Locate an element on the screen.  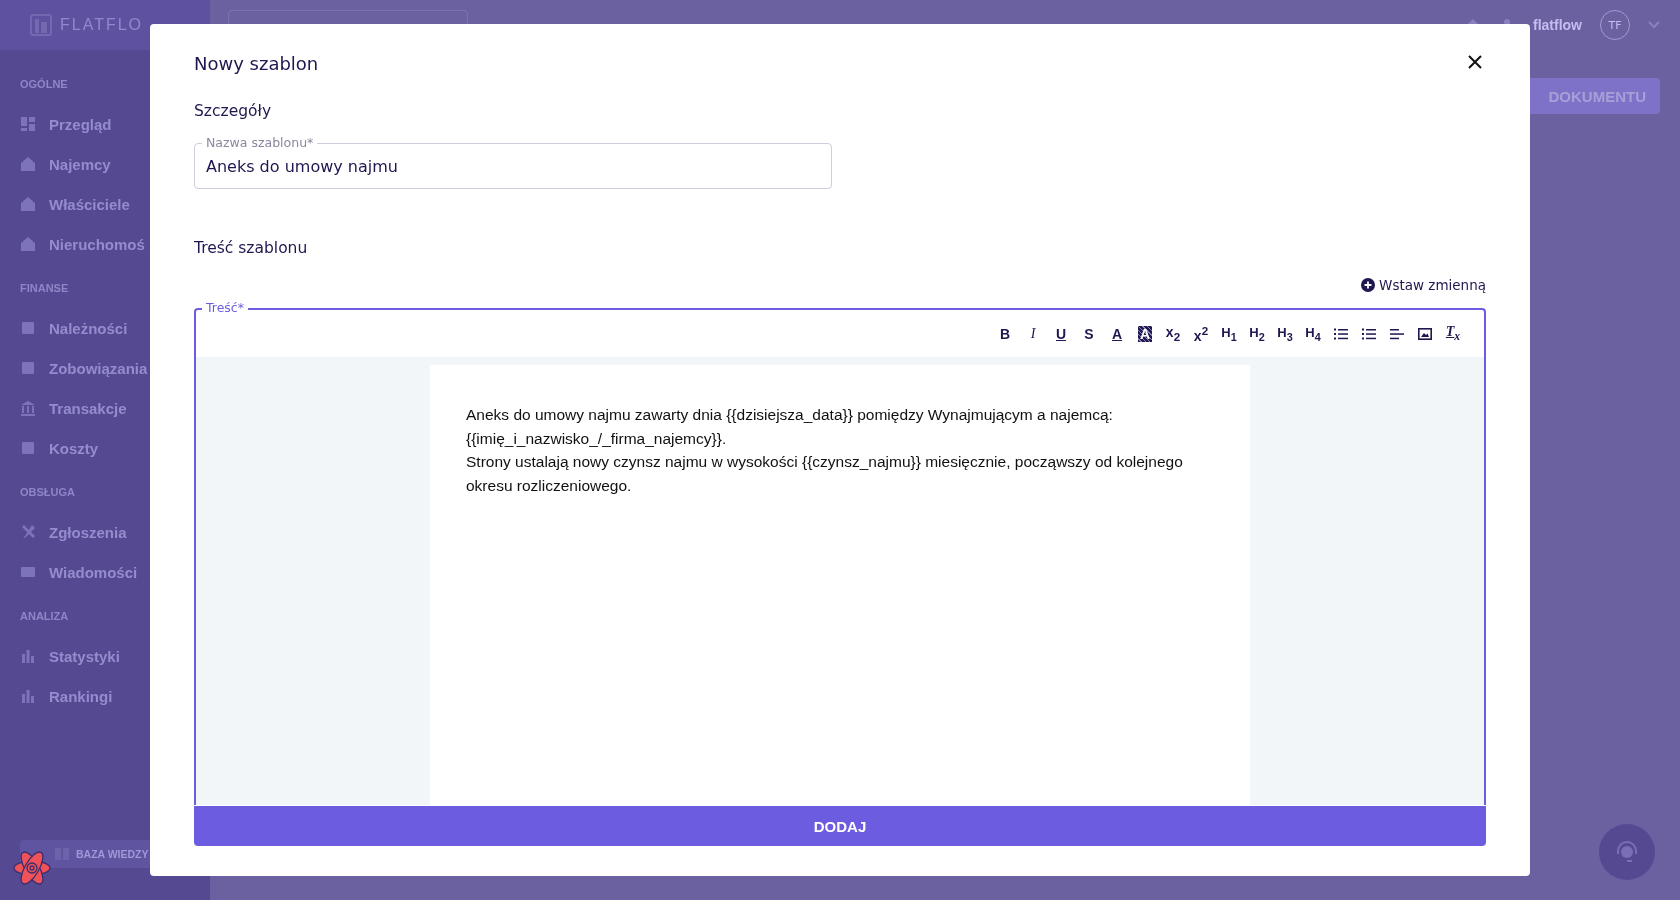
plus-circle-icon is located at coordinates (1368, 285).